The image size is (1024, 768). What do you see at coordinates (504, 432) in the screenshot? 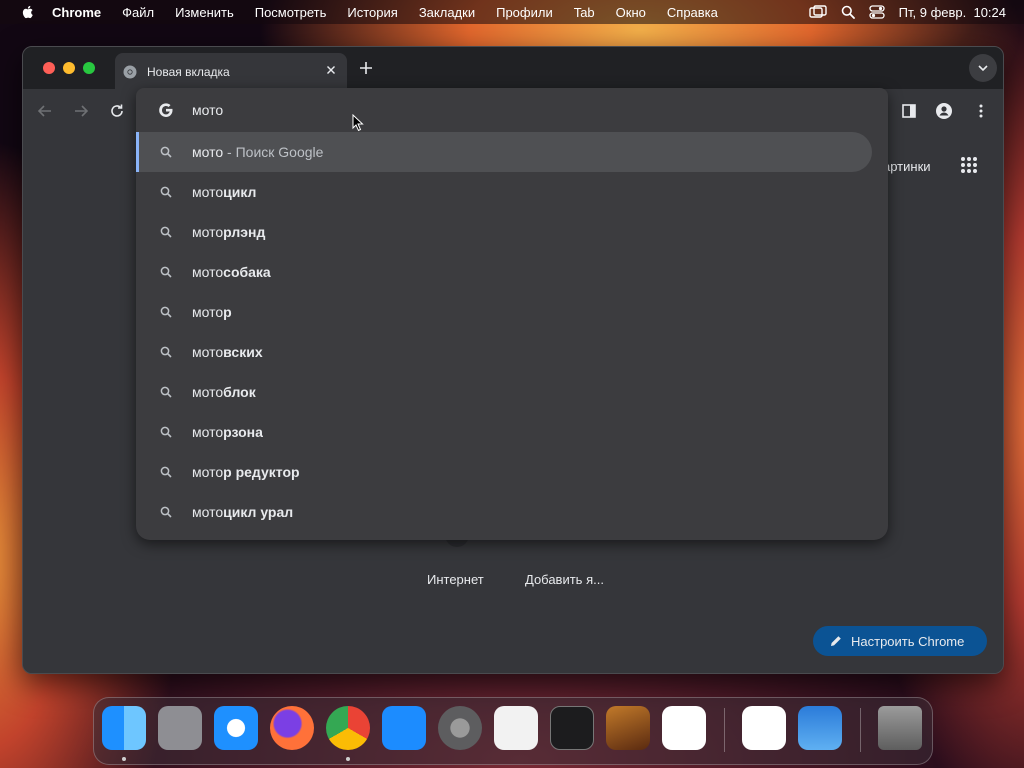
I see `omnibox-suggestion: моторзона` at bounding box center [504, 432].